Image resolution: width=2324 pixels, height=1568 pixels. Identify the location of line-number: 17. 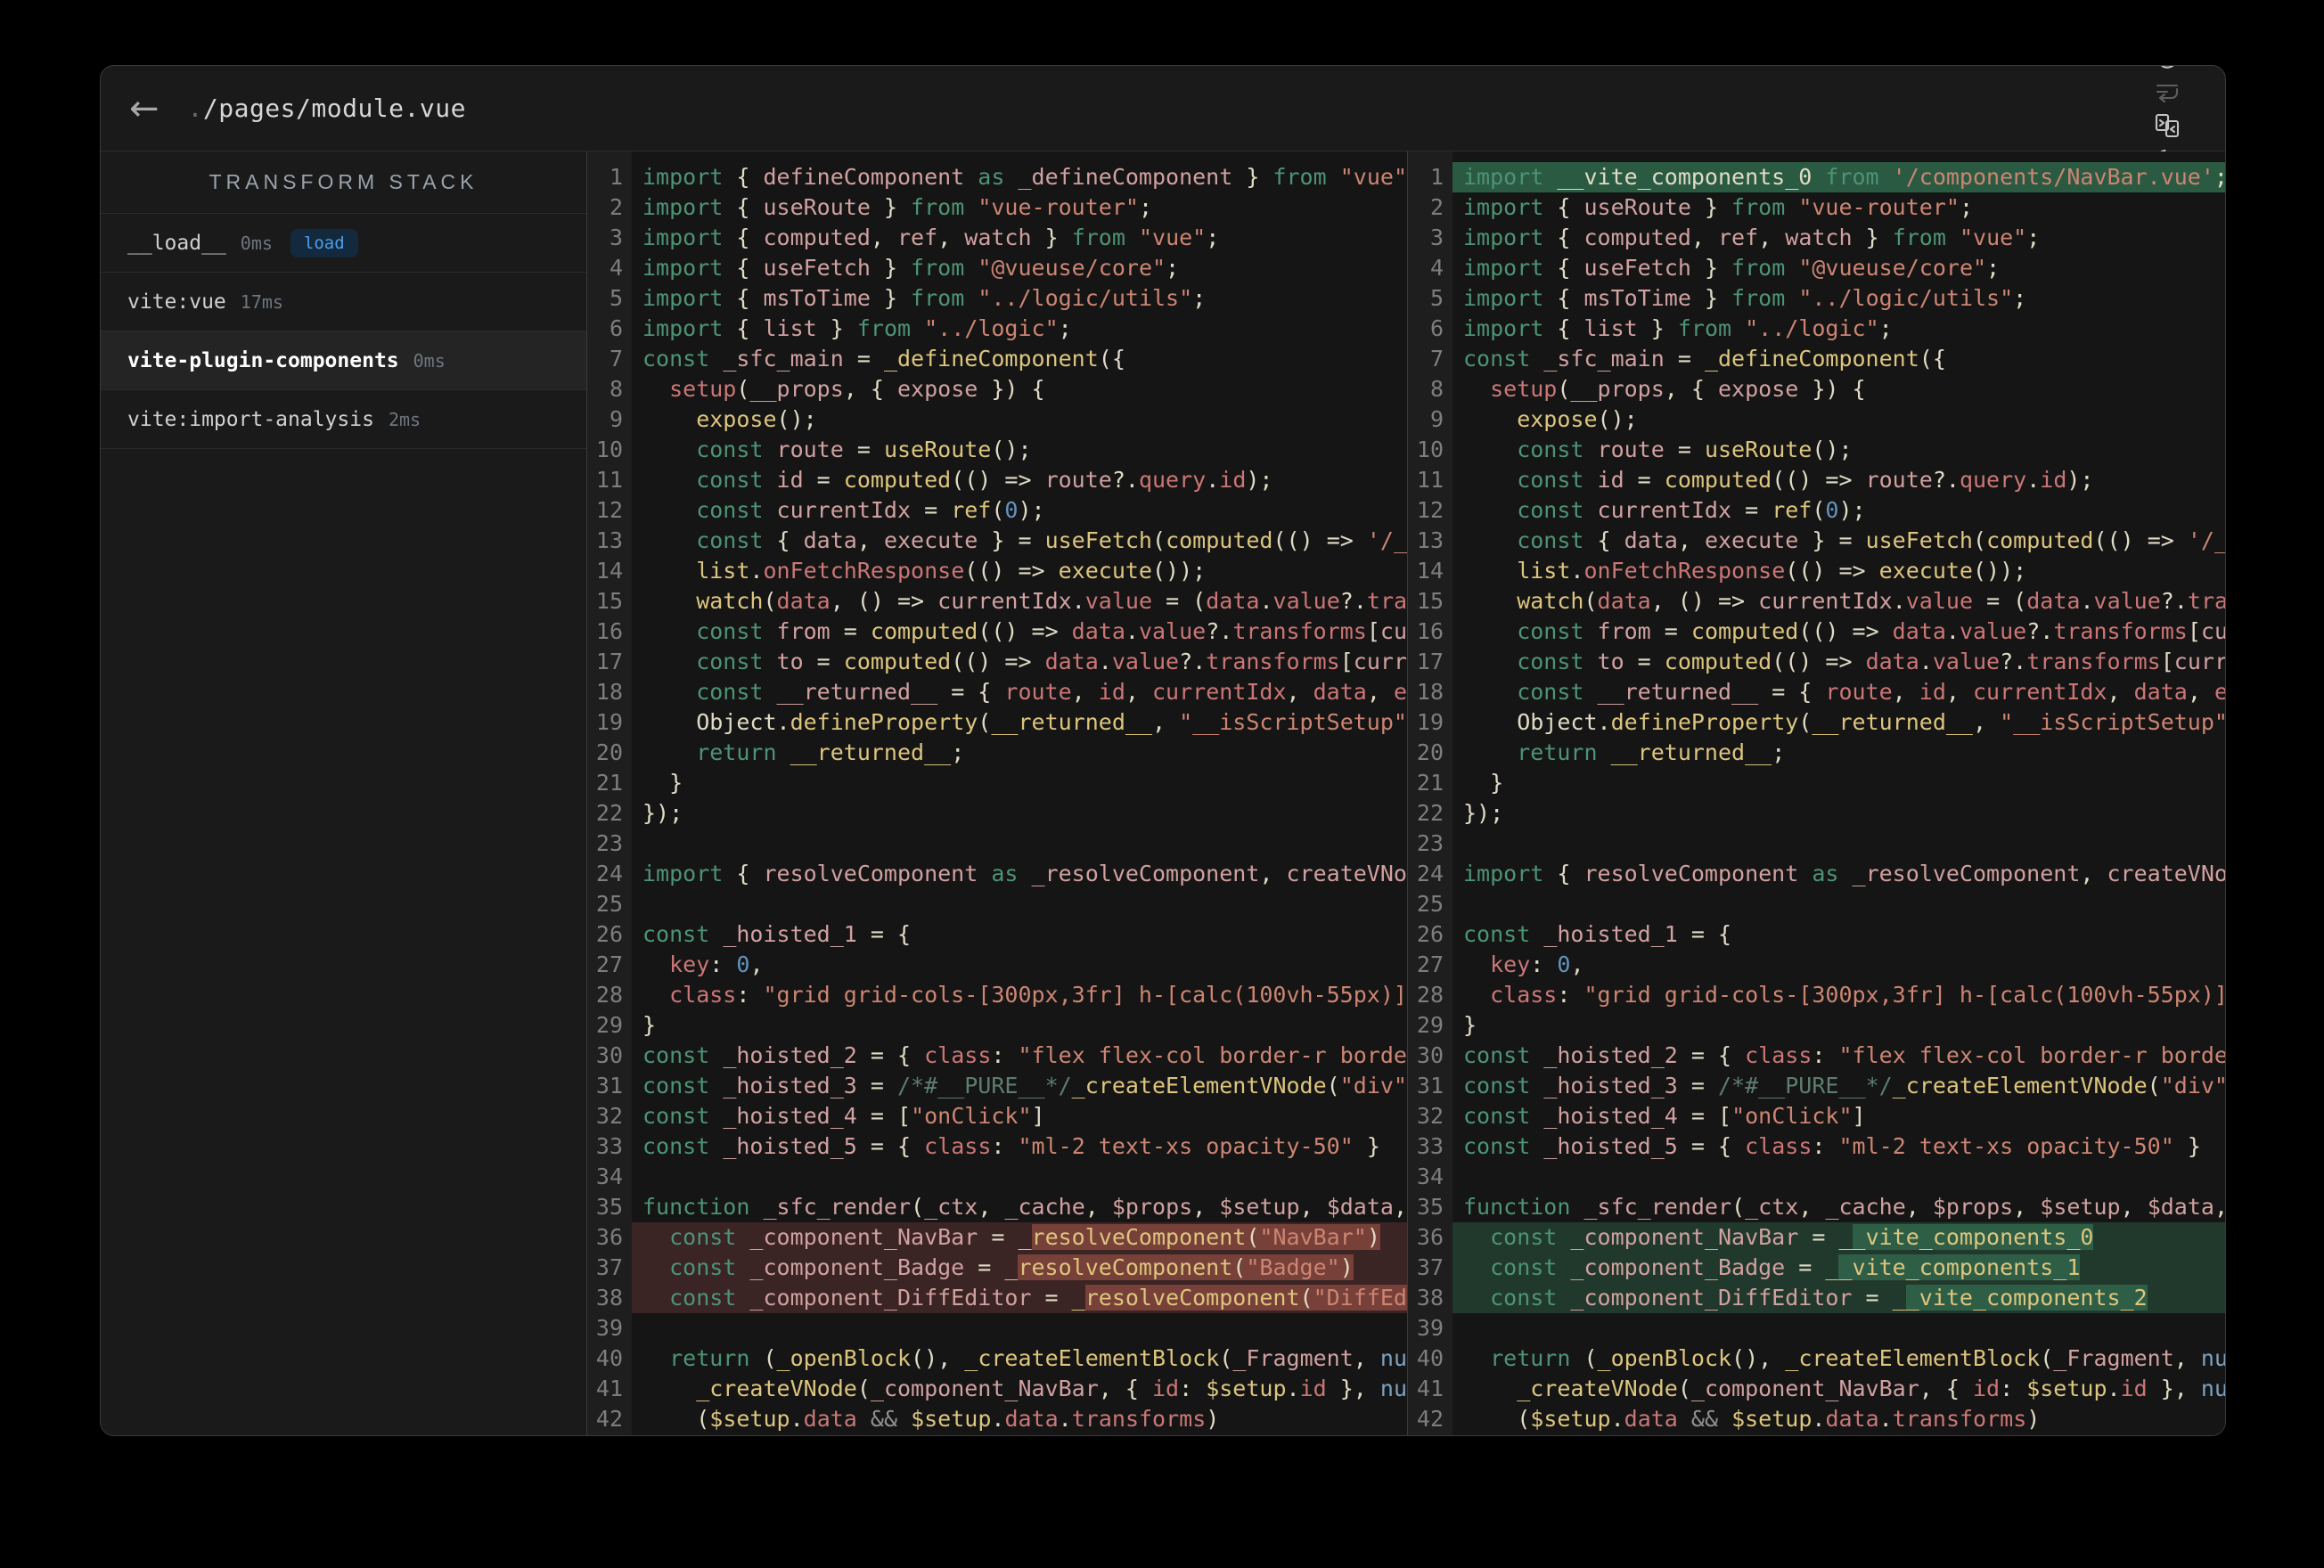
(609, 661).